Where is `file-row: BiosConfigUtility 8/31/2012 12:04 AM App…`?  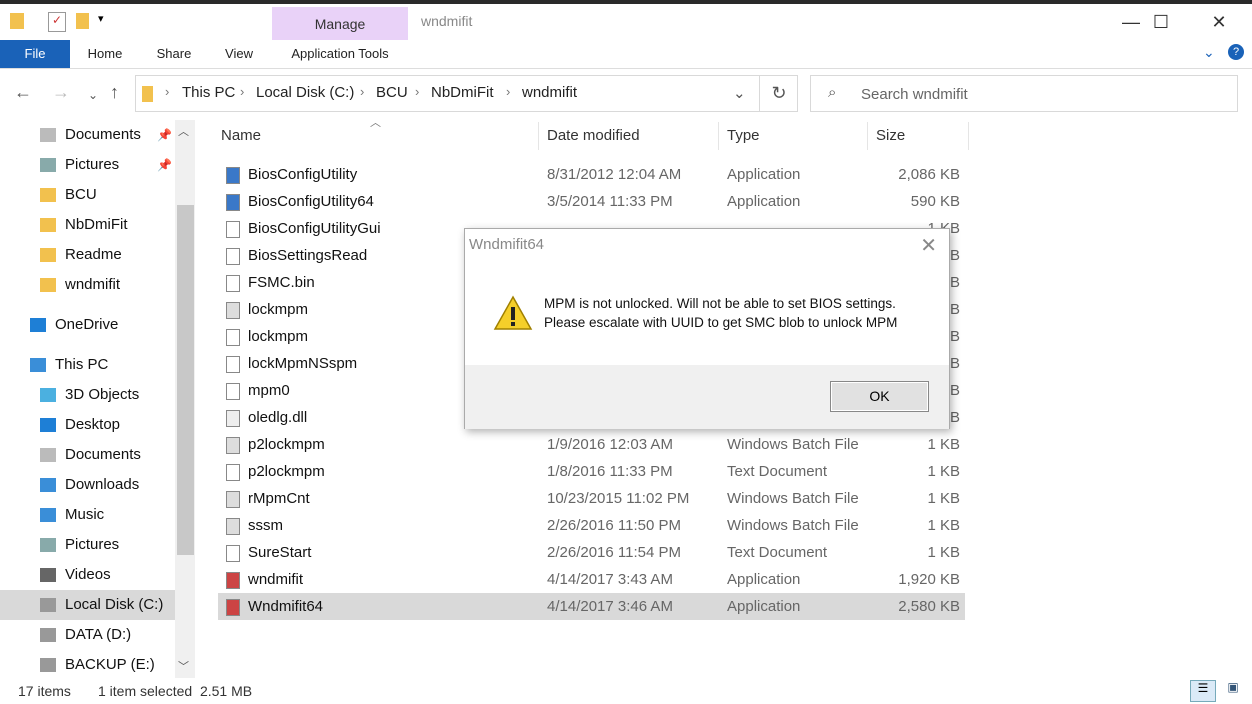 file-row: BiosConfigUtility 8/31/2012 12:04 AM App… is located at coordinates (591, 174).